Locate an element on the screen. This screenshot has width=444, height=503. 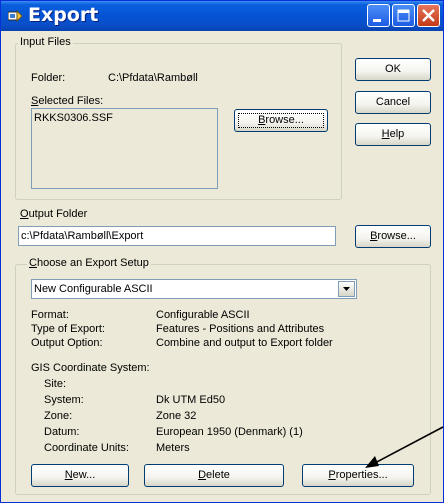
export-setup-select: New Configurable ASCII is located at coordinates (194, 289).